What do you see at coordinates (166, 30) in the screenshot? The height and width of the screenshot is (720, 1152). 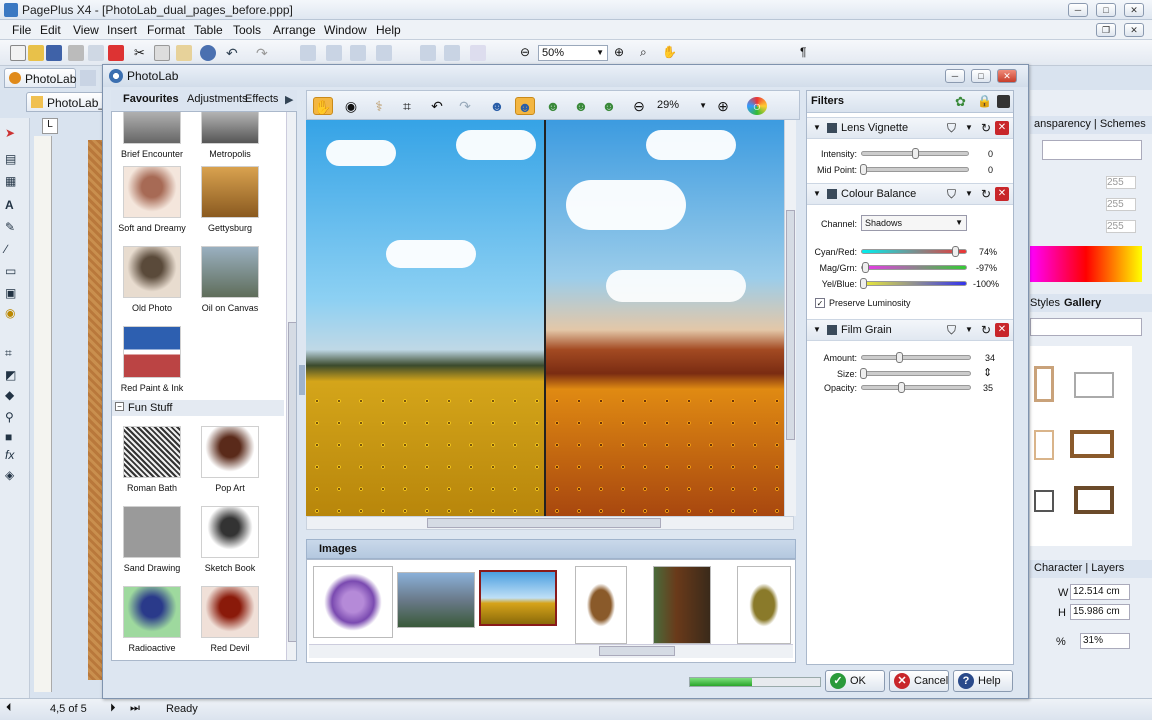 I see `menu-format: Format` at bounding box center [166, 30].